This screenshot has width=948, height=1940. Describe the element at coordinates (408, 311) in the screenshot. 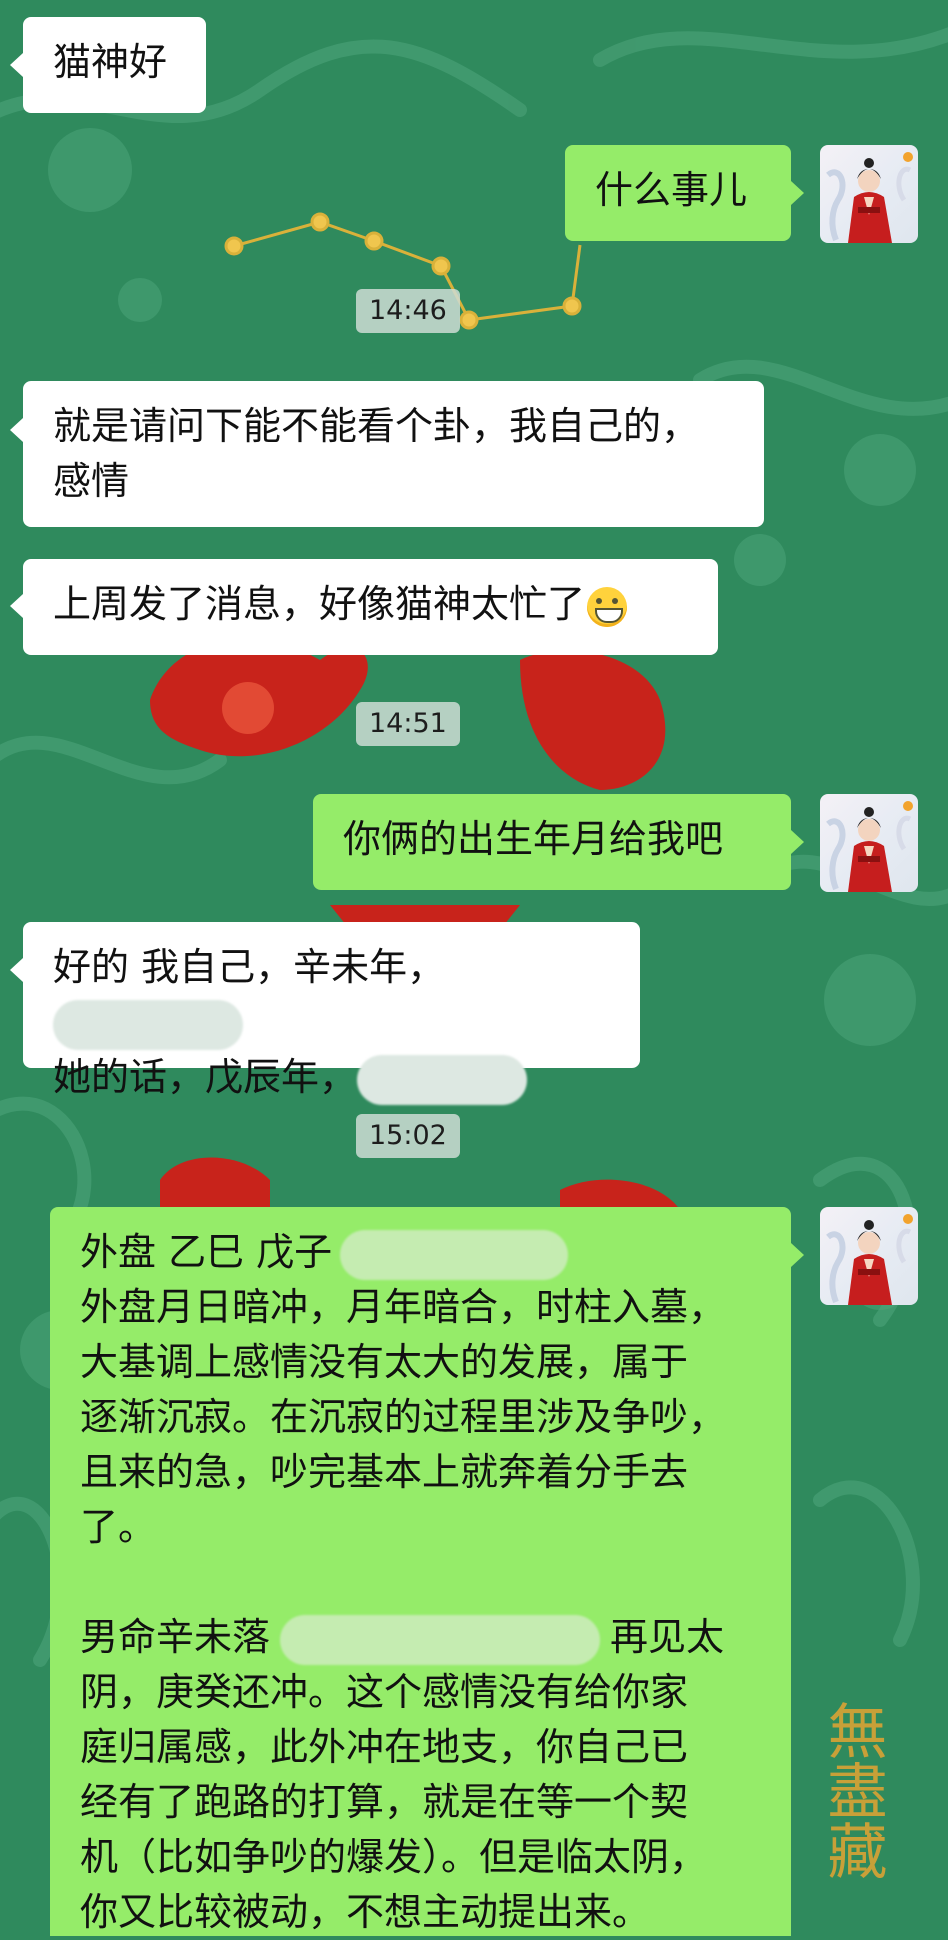

I see `timestamp: 14:46` at that location.